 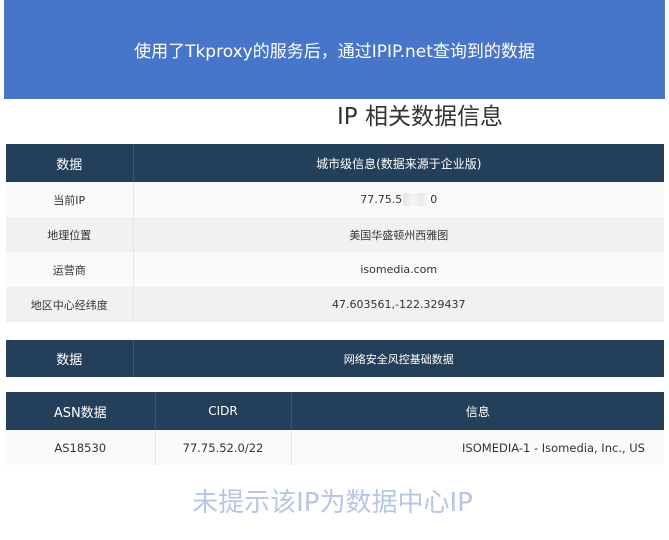 What do you see at coordinates (434, 199) in the screenshot?
I see `ip-visible-suffix: 0` at bounding box center [434, 199].